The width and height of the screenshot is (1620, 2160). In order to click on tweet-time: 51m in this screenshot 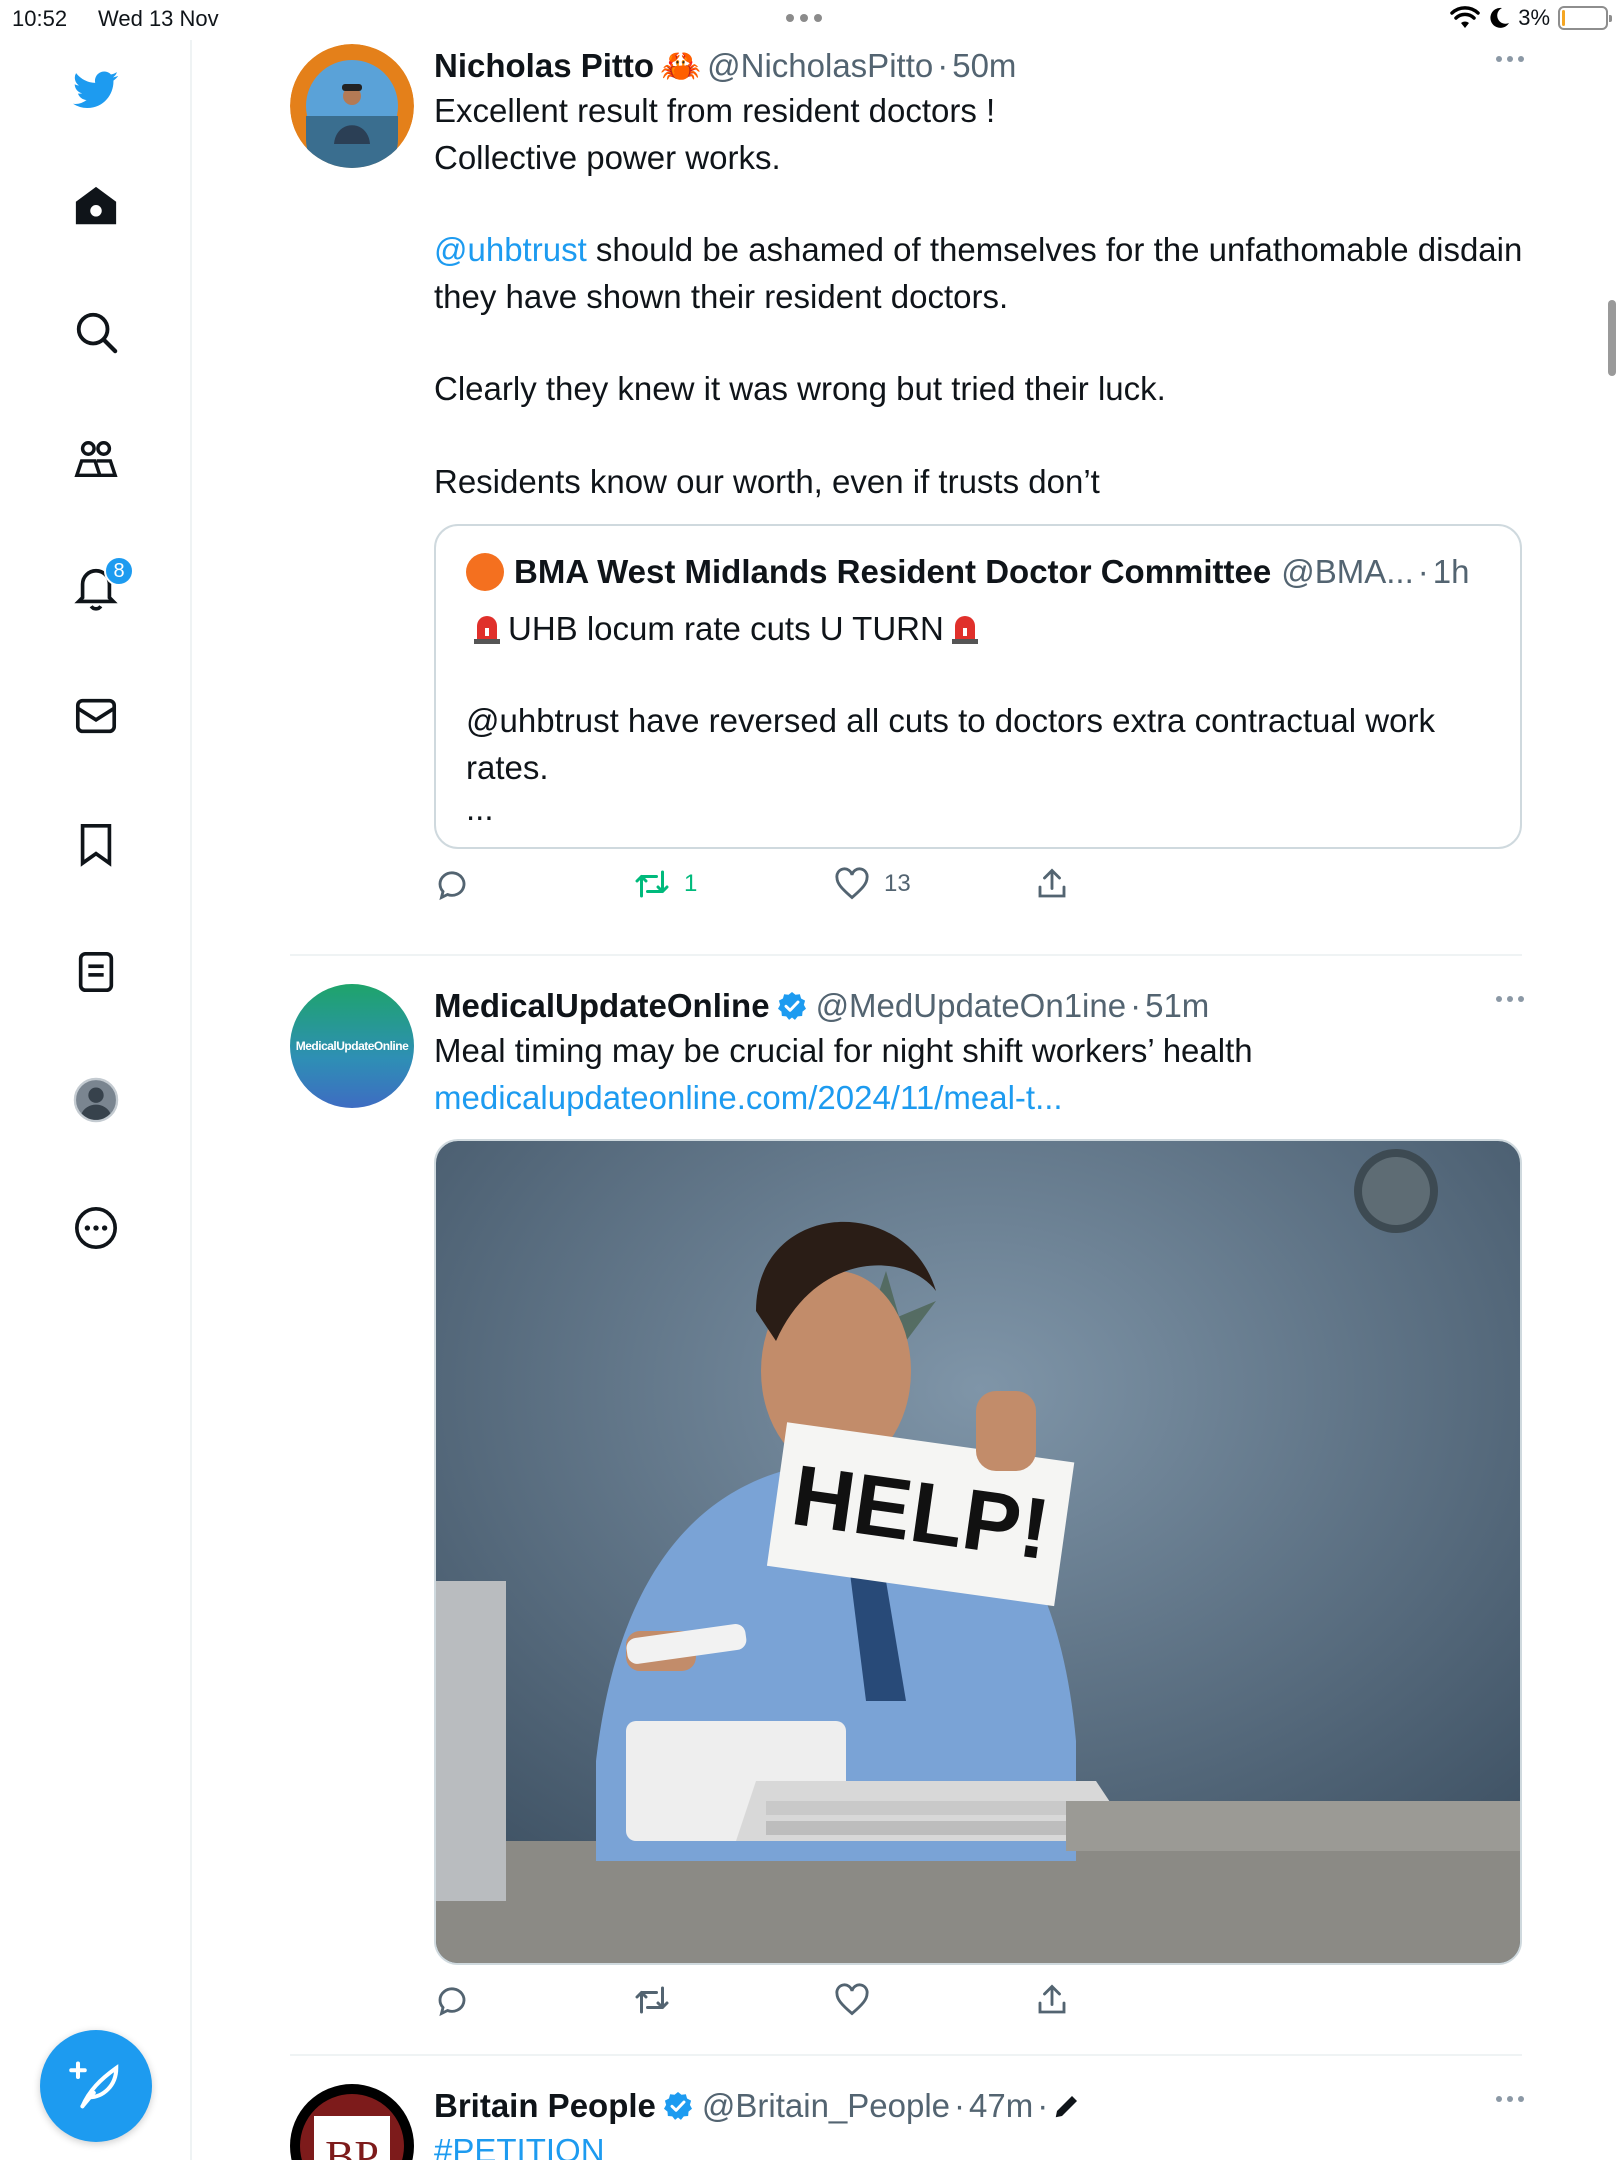, I will do `click(1177, 1006)`.